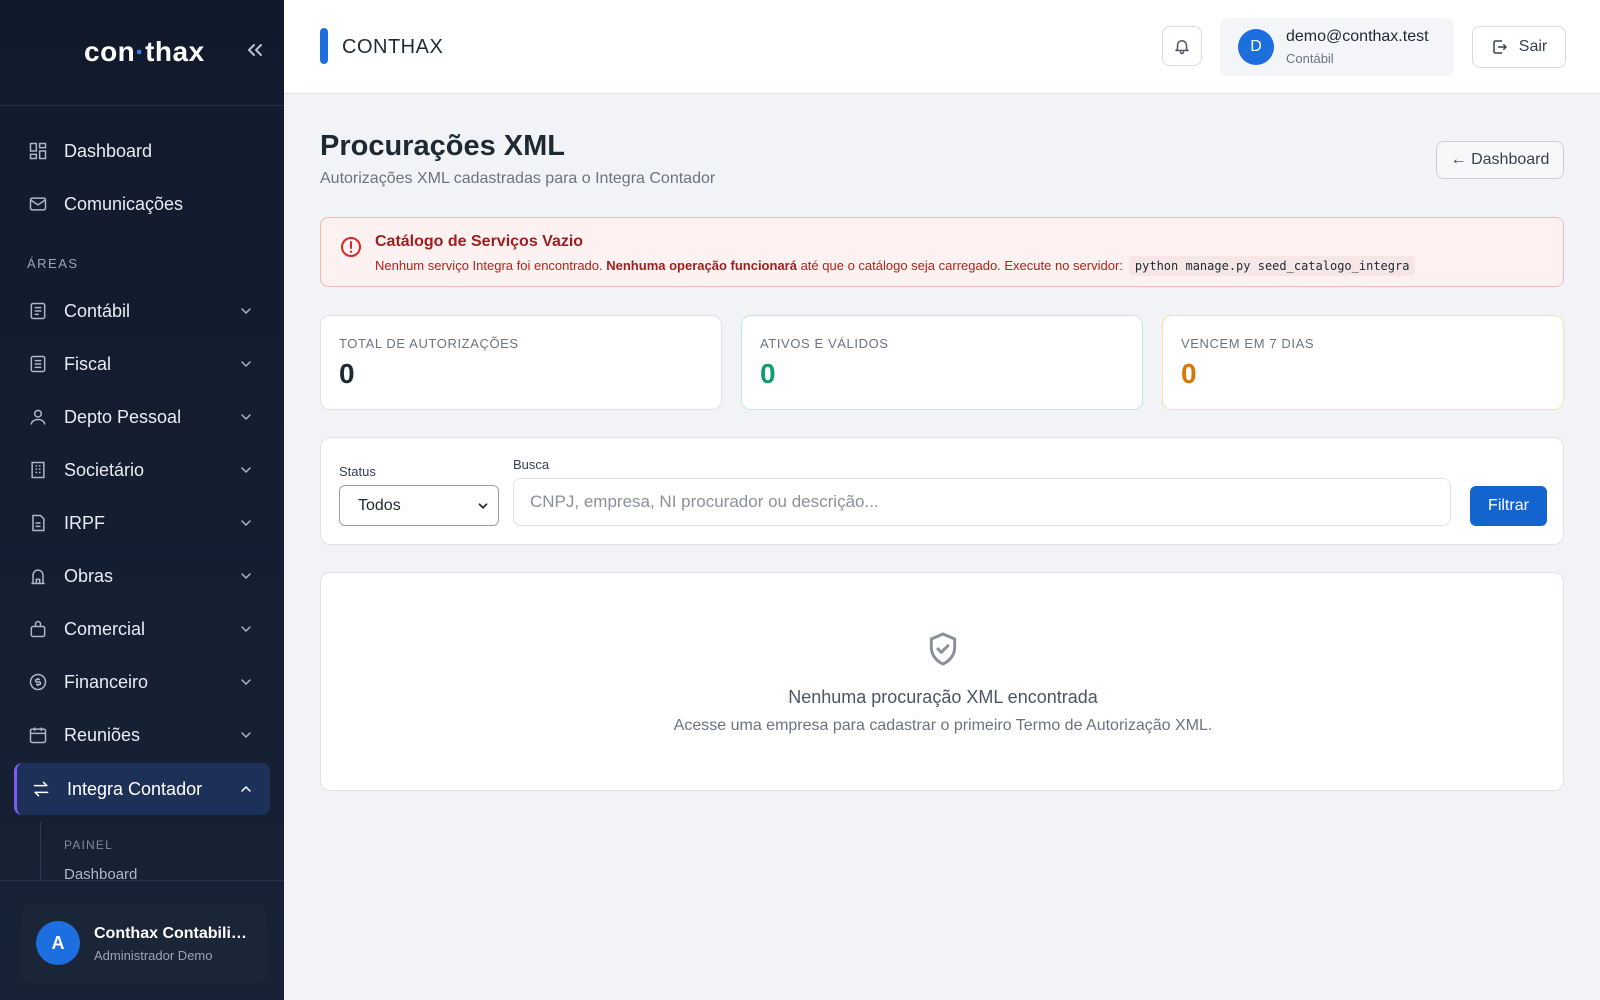  Describe the element at coordinates (943, 649) in the screenshot. I see `shield-check-icon` at that location.